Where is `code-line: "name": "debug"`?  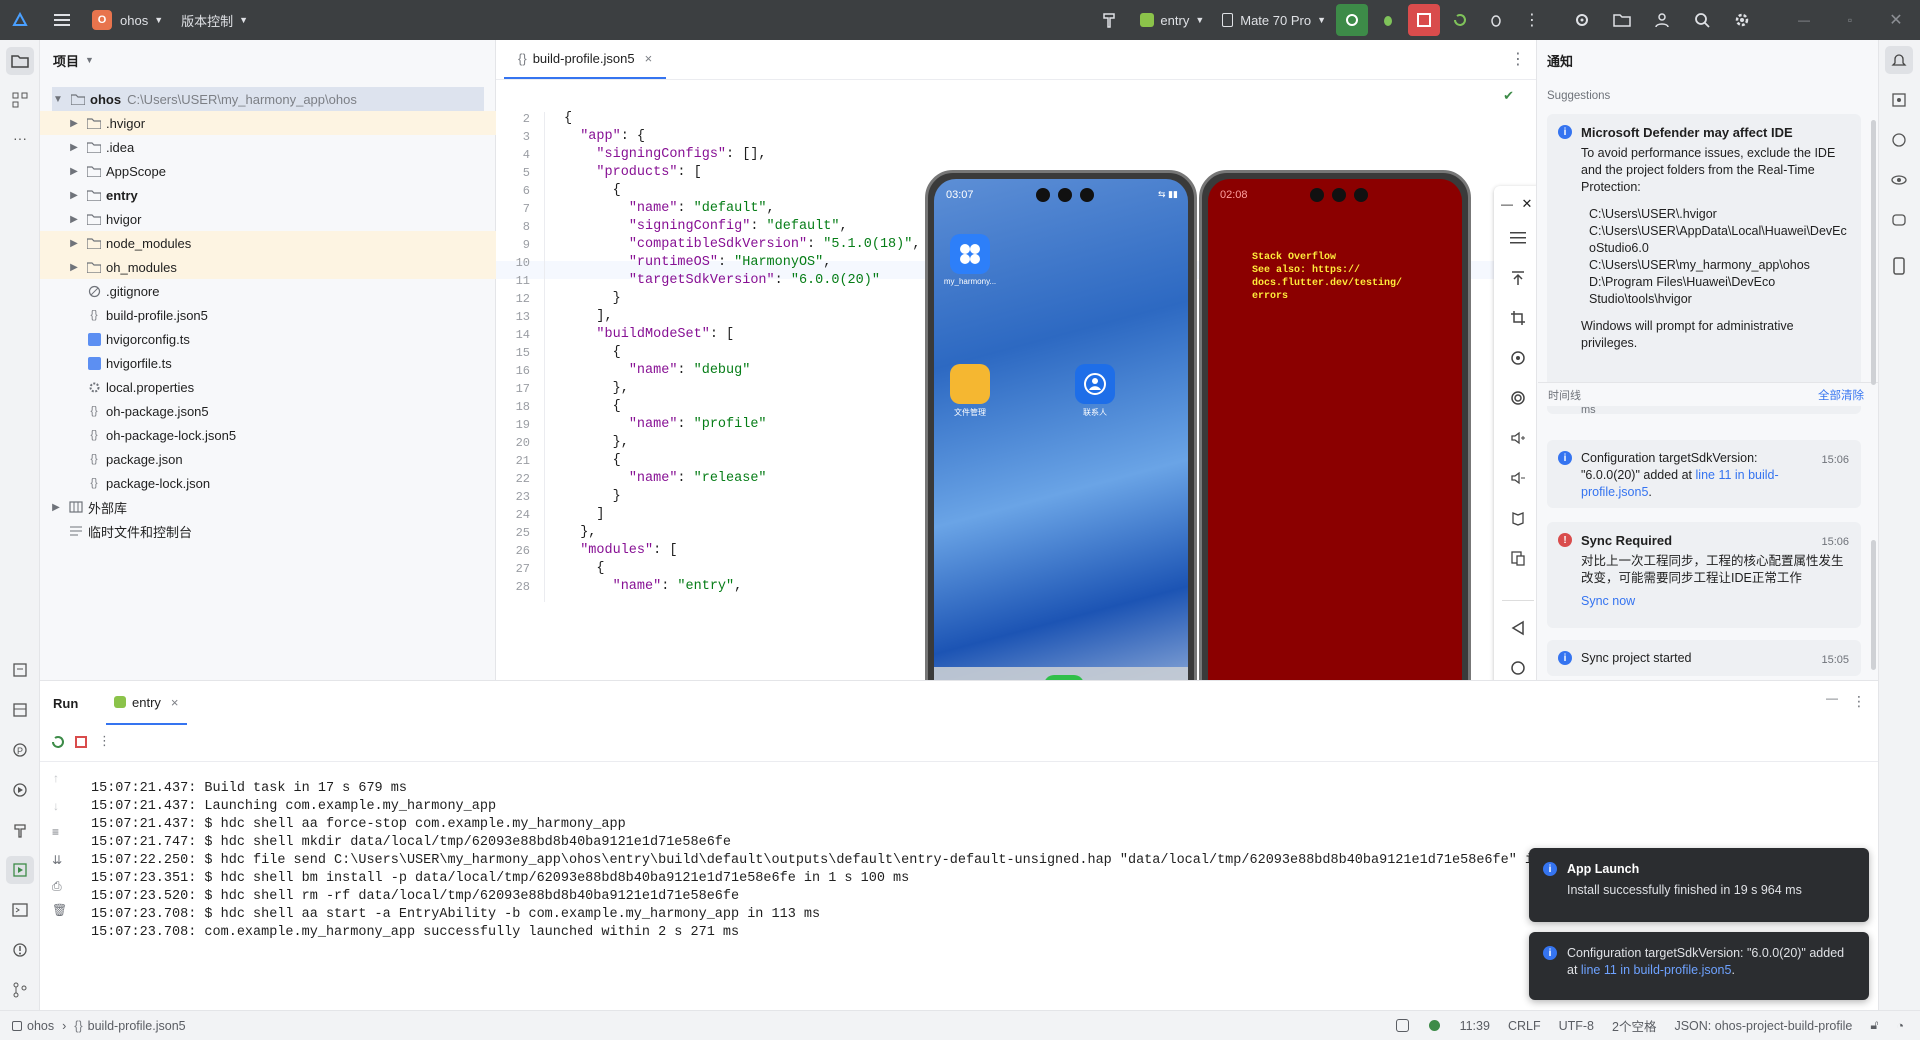
code-line: "name": "debug" is located at coordinates (657, 370).